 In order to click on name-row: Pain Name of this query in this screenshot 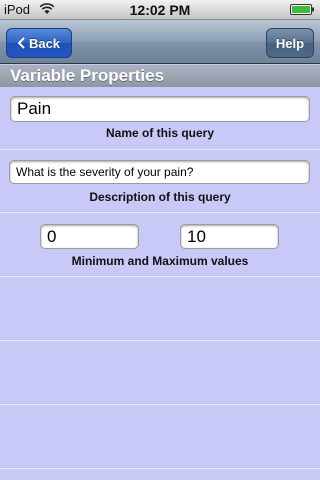, I will do `click(160, 118)`.